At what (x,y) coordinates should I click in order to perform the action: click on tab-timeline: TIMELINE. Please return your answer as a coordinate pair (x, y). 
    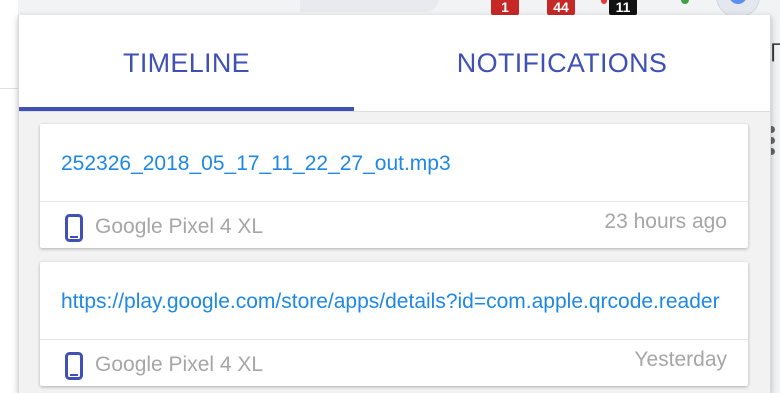
    Looking at the image, I should click on (186, 63).